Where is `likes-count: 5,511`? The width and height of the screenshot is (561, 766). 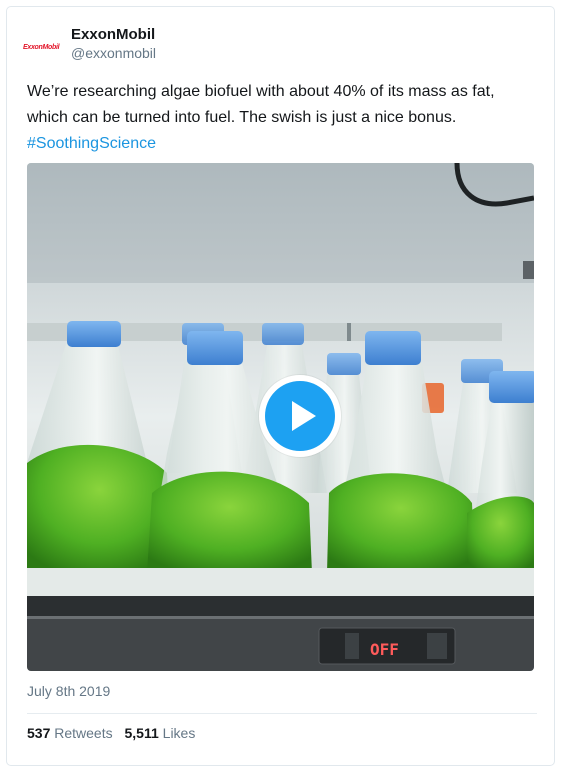
likes-count: 5,511 is located at coordinates (141, 733).